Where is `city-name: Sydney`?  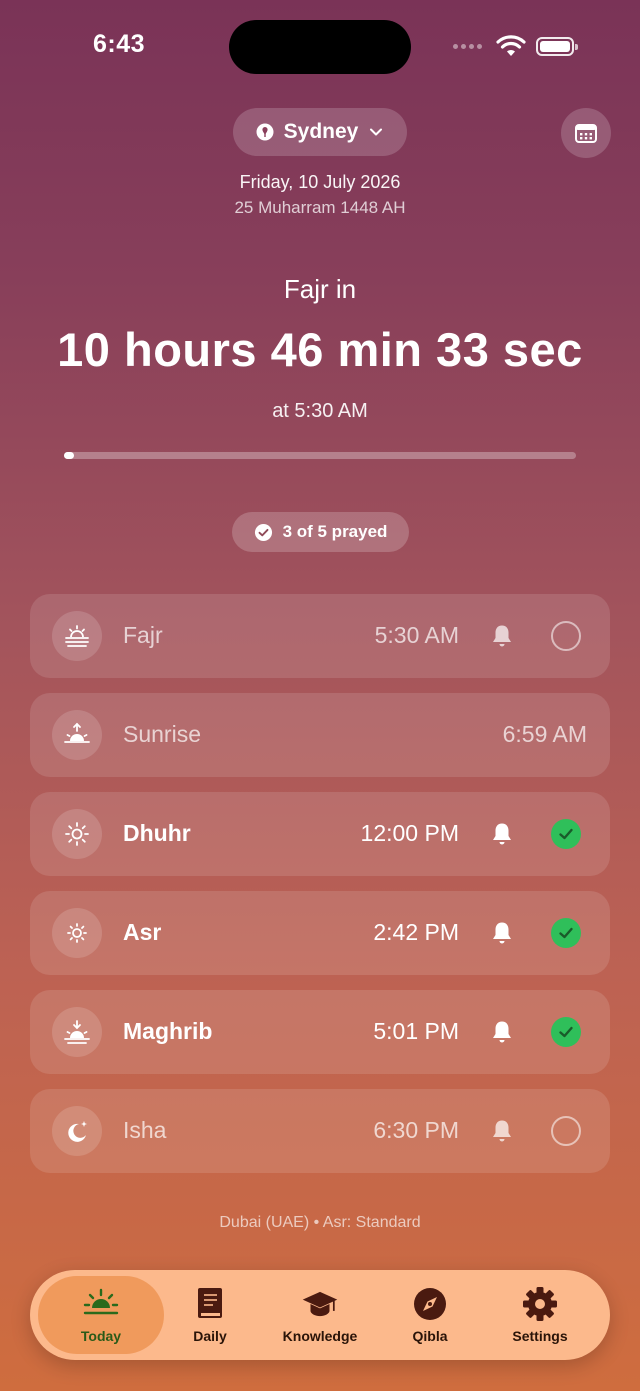
city-name: Sydney is located at coordinates (321, 131).